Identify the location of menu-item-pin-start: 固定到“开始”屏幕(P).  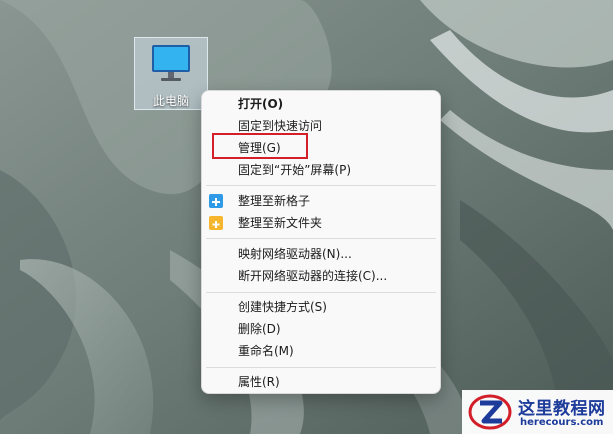
(294, 170).